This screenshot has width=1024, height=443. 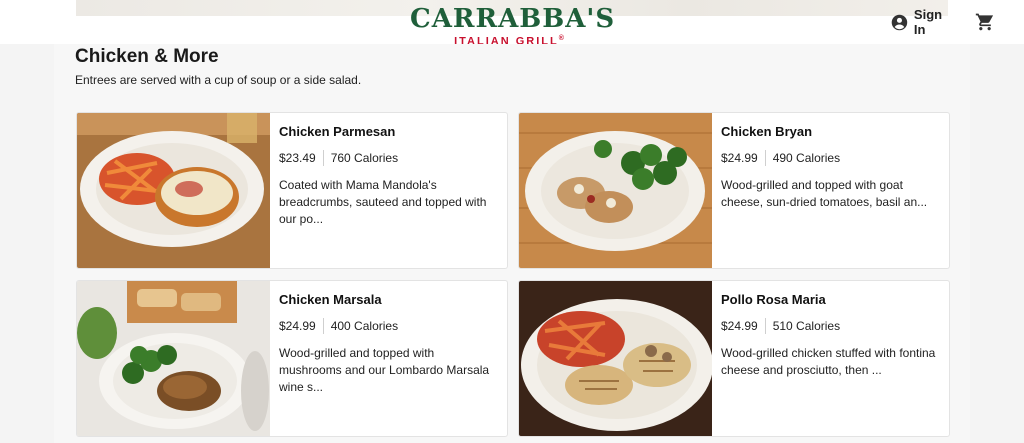 What do you see at coordinates (364, 158) in the screenshot?
I see `menu-item-calories: 760 Calories` at bounding box center [364, 158].